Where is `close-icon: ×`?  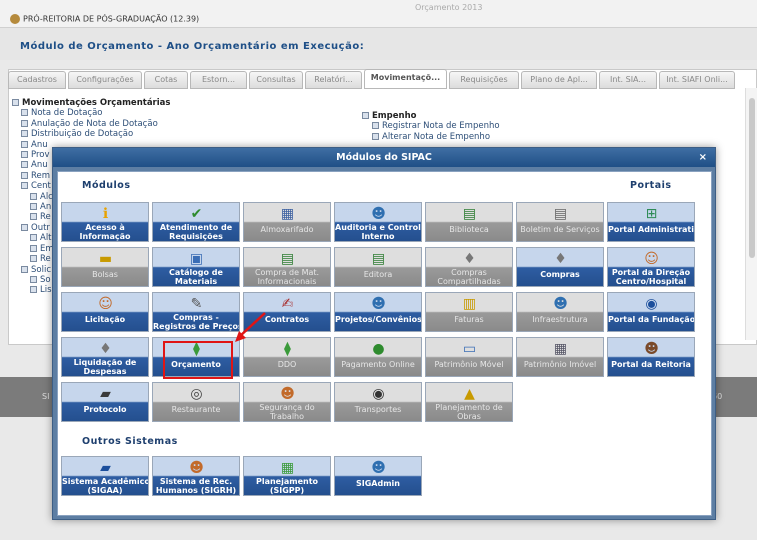 close-icon: × is located at coordinates (703, 157).